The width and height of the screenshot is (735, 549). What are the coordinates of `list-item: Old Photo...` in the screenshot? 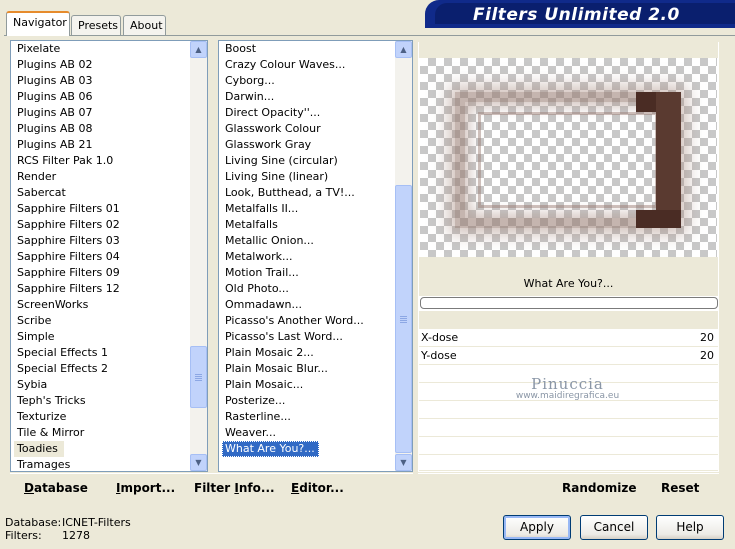 It's located at (306, 289).